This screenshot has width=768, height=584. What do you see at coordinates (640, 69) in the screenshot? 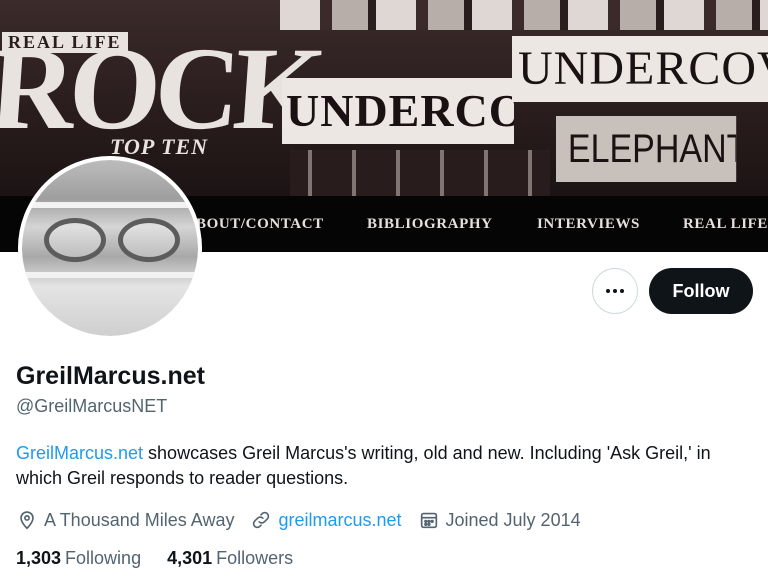
I see `banner-undercover-sign-right: UNDERCOV` at bounding box center [640, 69].